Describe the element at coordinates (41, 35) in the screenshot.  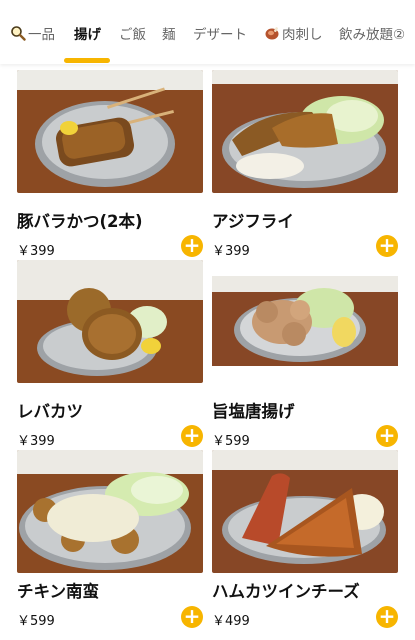
I see `tab-label: 一品` at that location.